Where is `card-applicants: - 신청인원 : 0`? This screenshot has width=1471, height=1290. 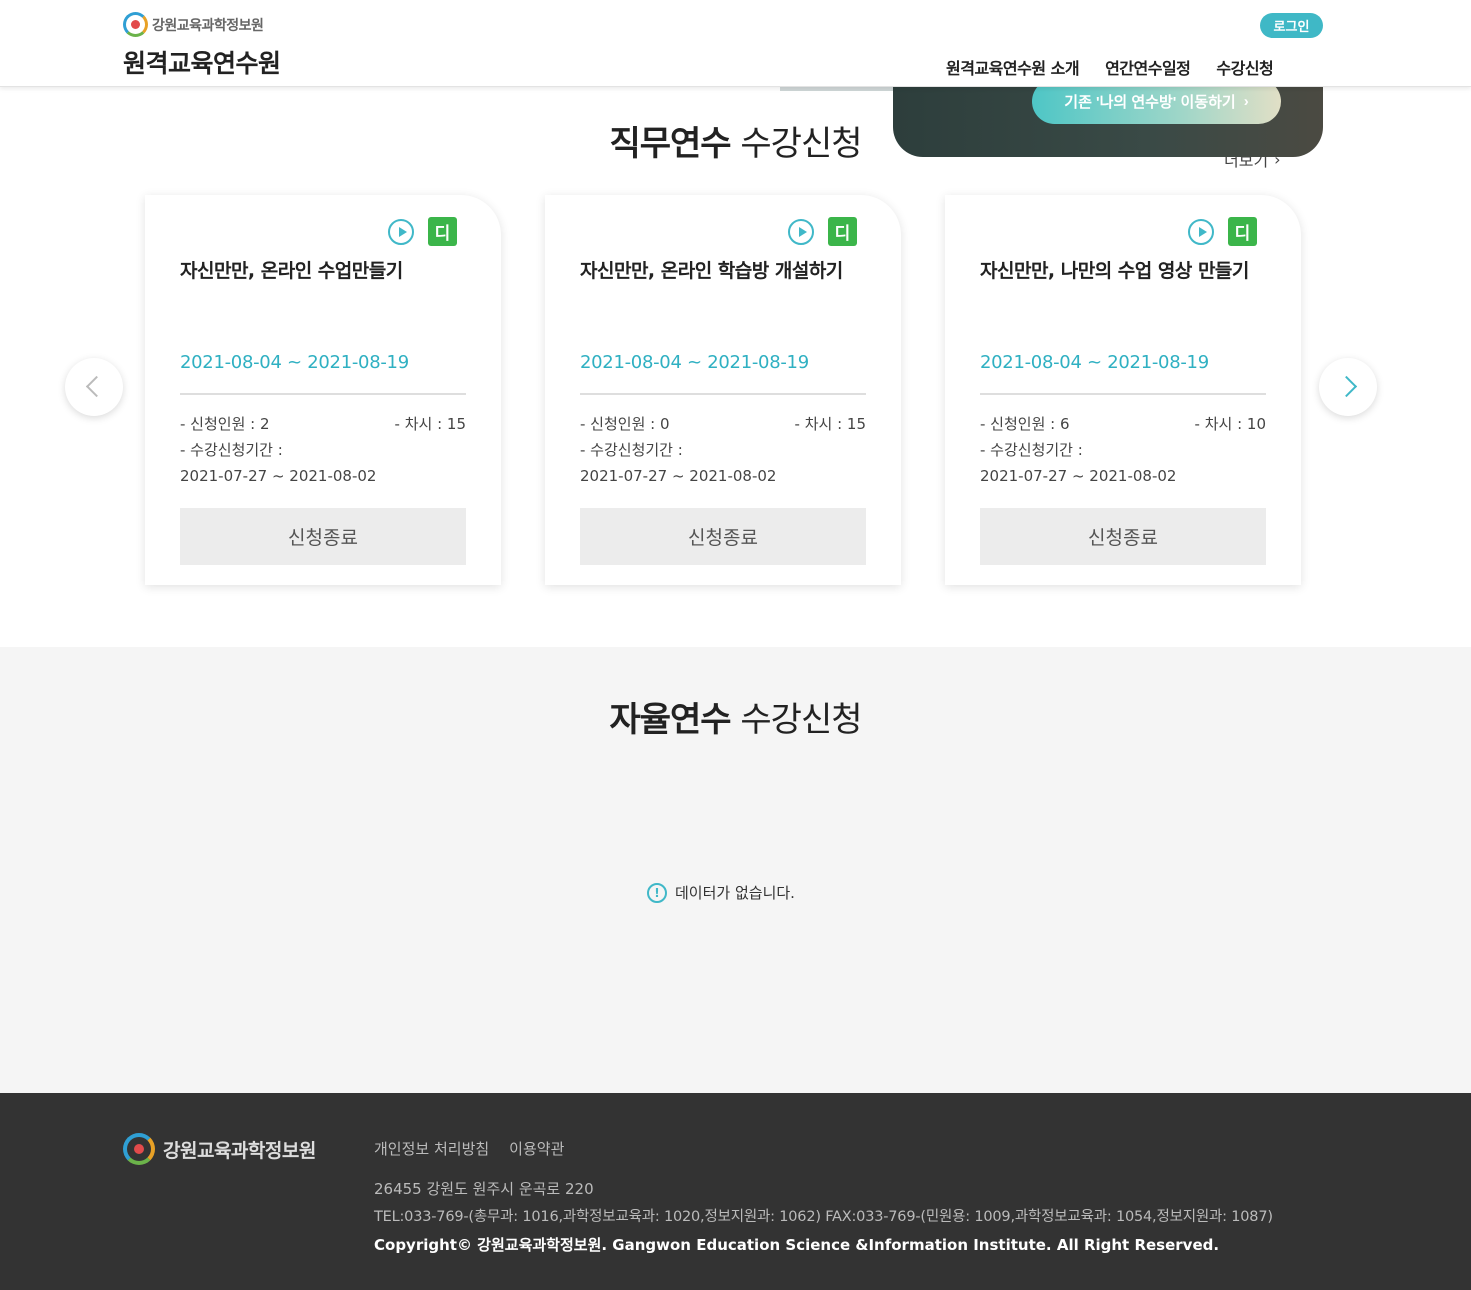 card-applicants: - 신청인원 : 0 is located at coordinates (625, 424).